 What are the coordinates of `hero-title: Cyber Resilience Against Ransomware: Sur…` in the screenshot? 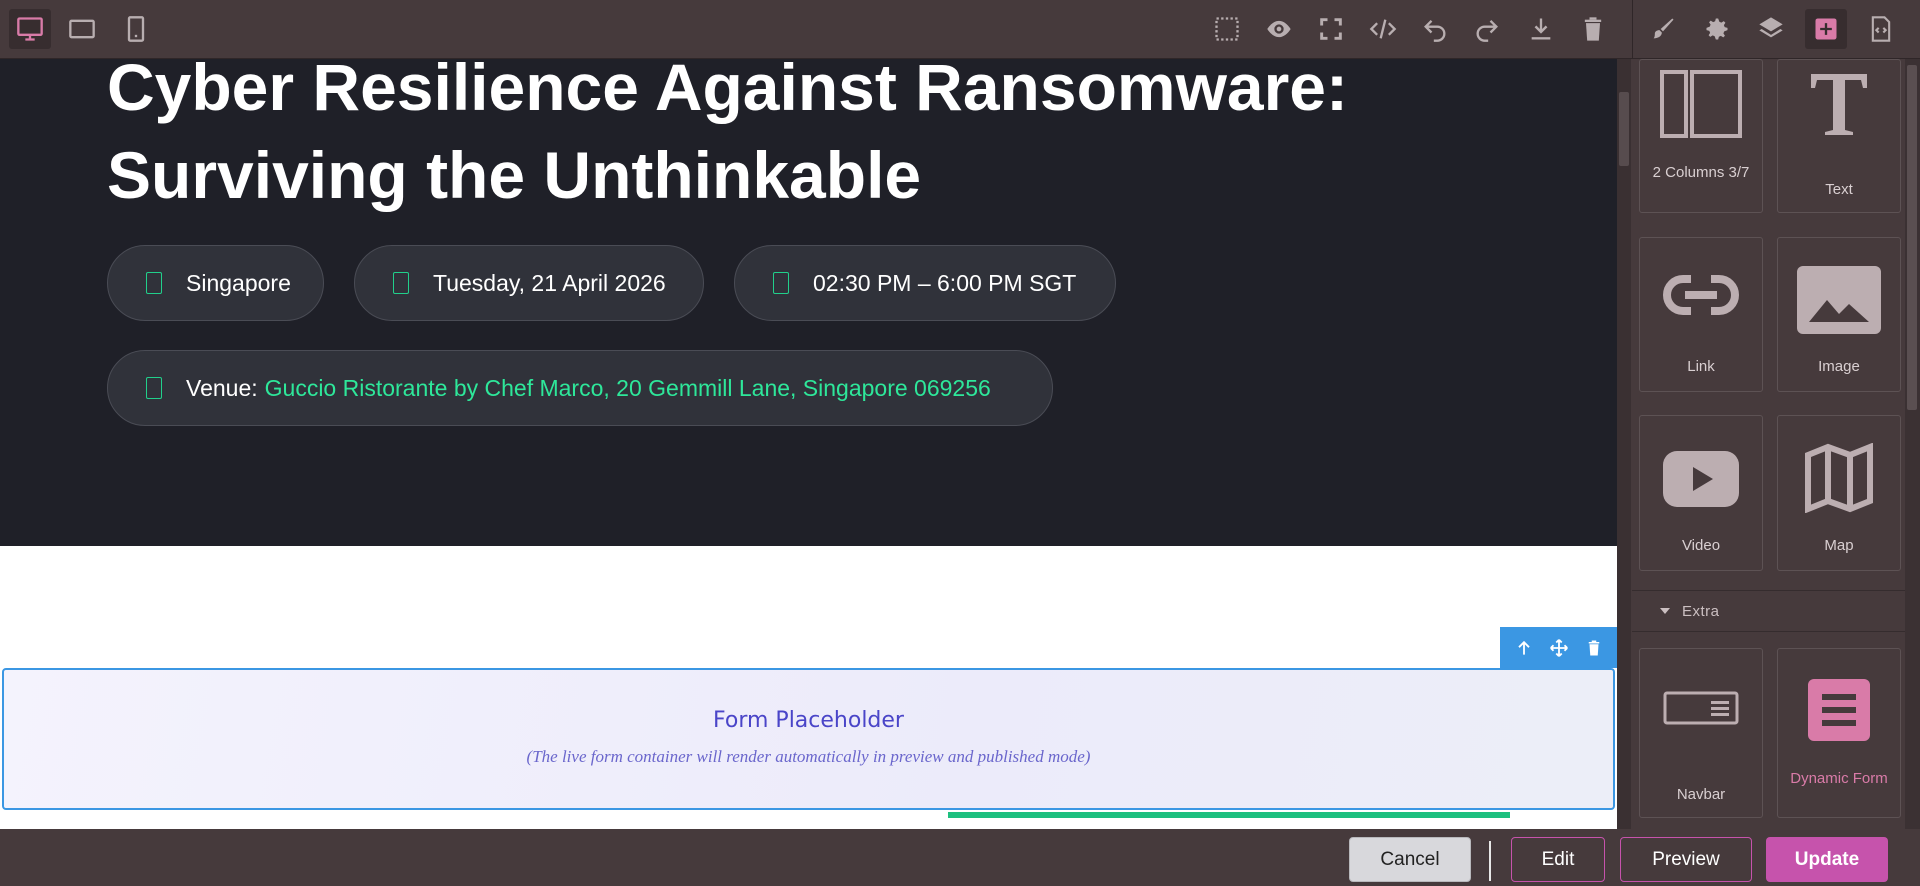 It's located at (807, 139).